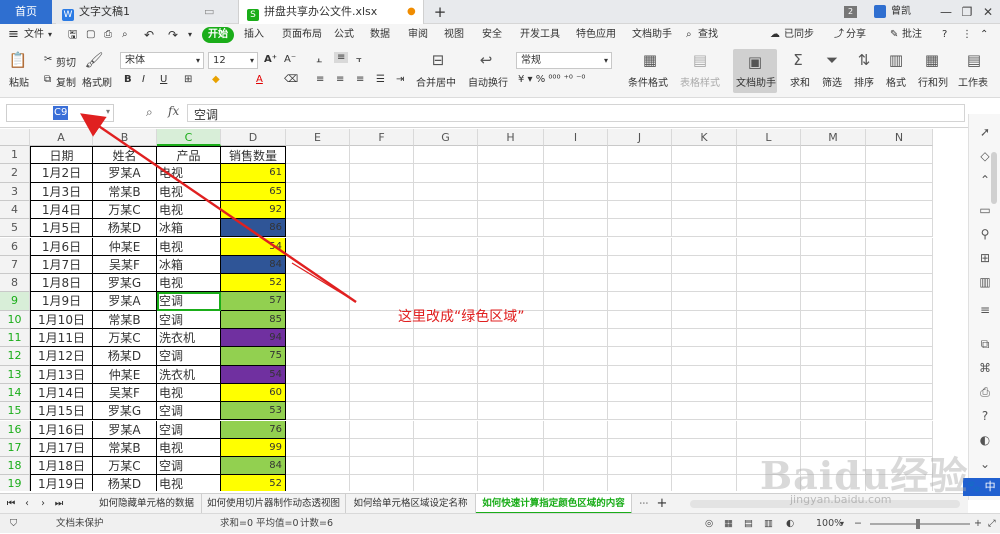  What do you see at coordinates (125, 374) in the screenshot?
I see `data-cell: 仲某E` at bounding box center [125, 374].